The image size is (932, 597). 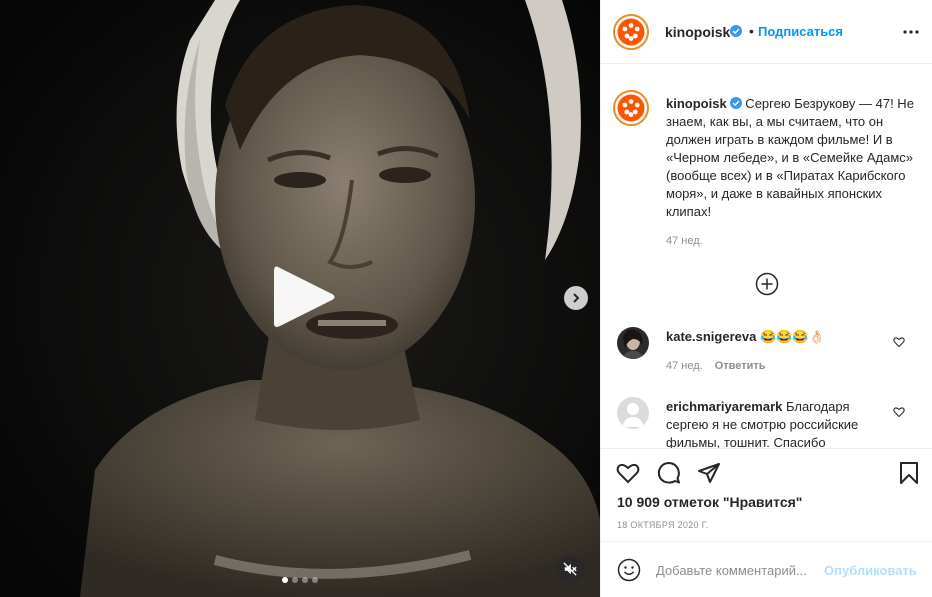 I want to click on load-more-comments-button, so click(x=767, y=284).